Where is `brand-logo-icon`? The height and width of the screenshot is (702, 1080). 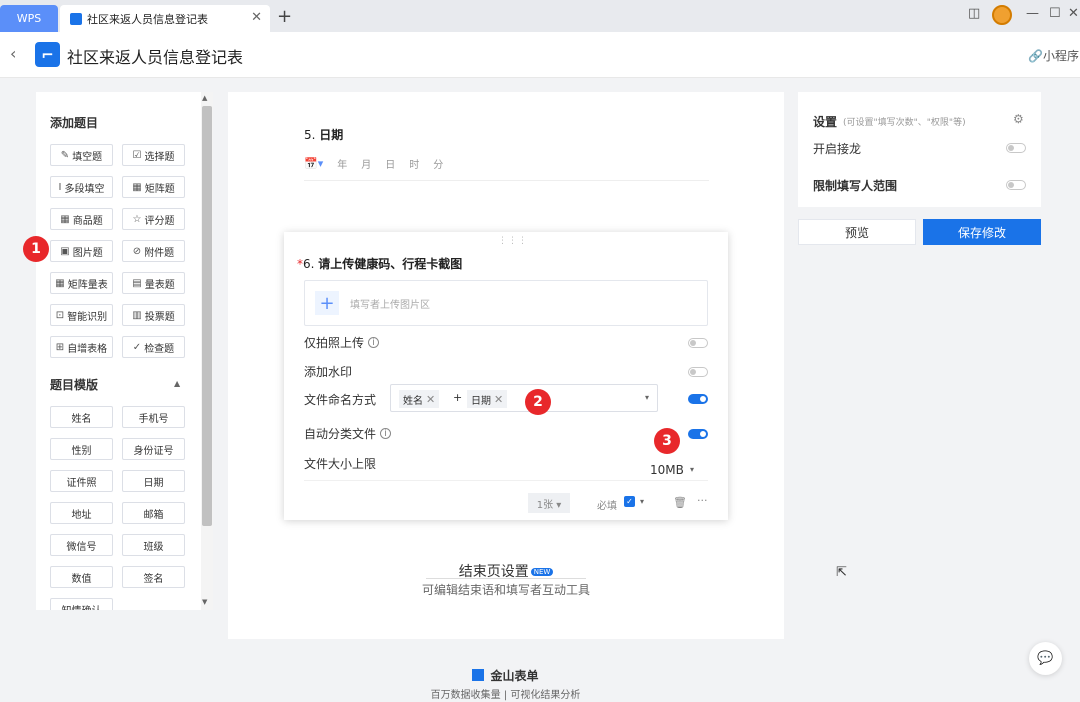 brand-logo-icon is located at coordinates (478, 675).